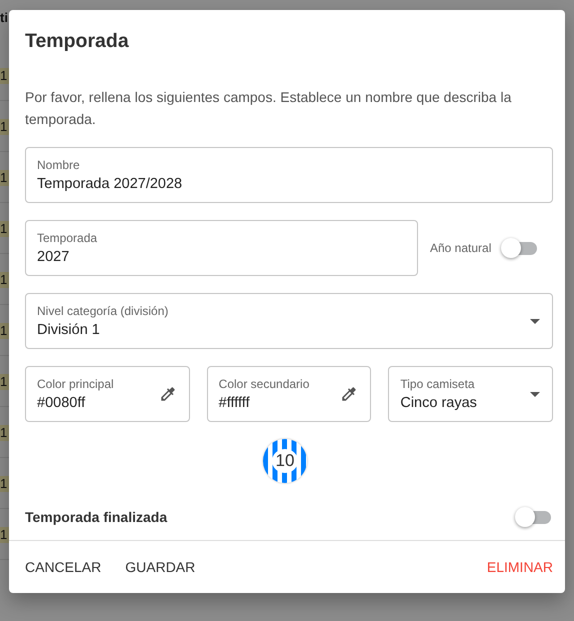  What do you see at coordinates (110, 184) in the screenshot?
I see `field-value: Temporada 2027/2028` at bounding box center [110, 184].